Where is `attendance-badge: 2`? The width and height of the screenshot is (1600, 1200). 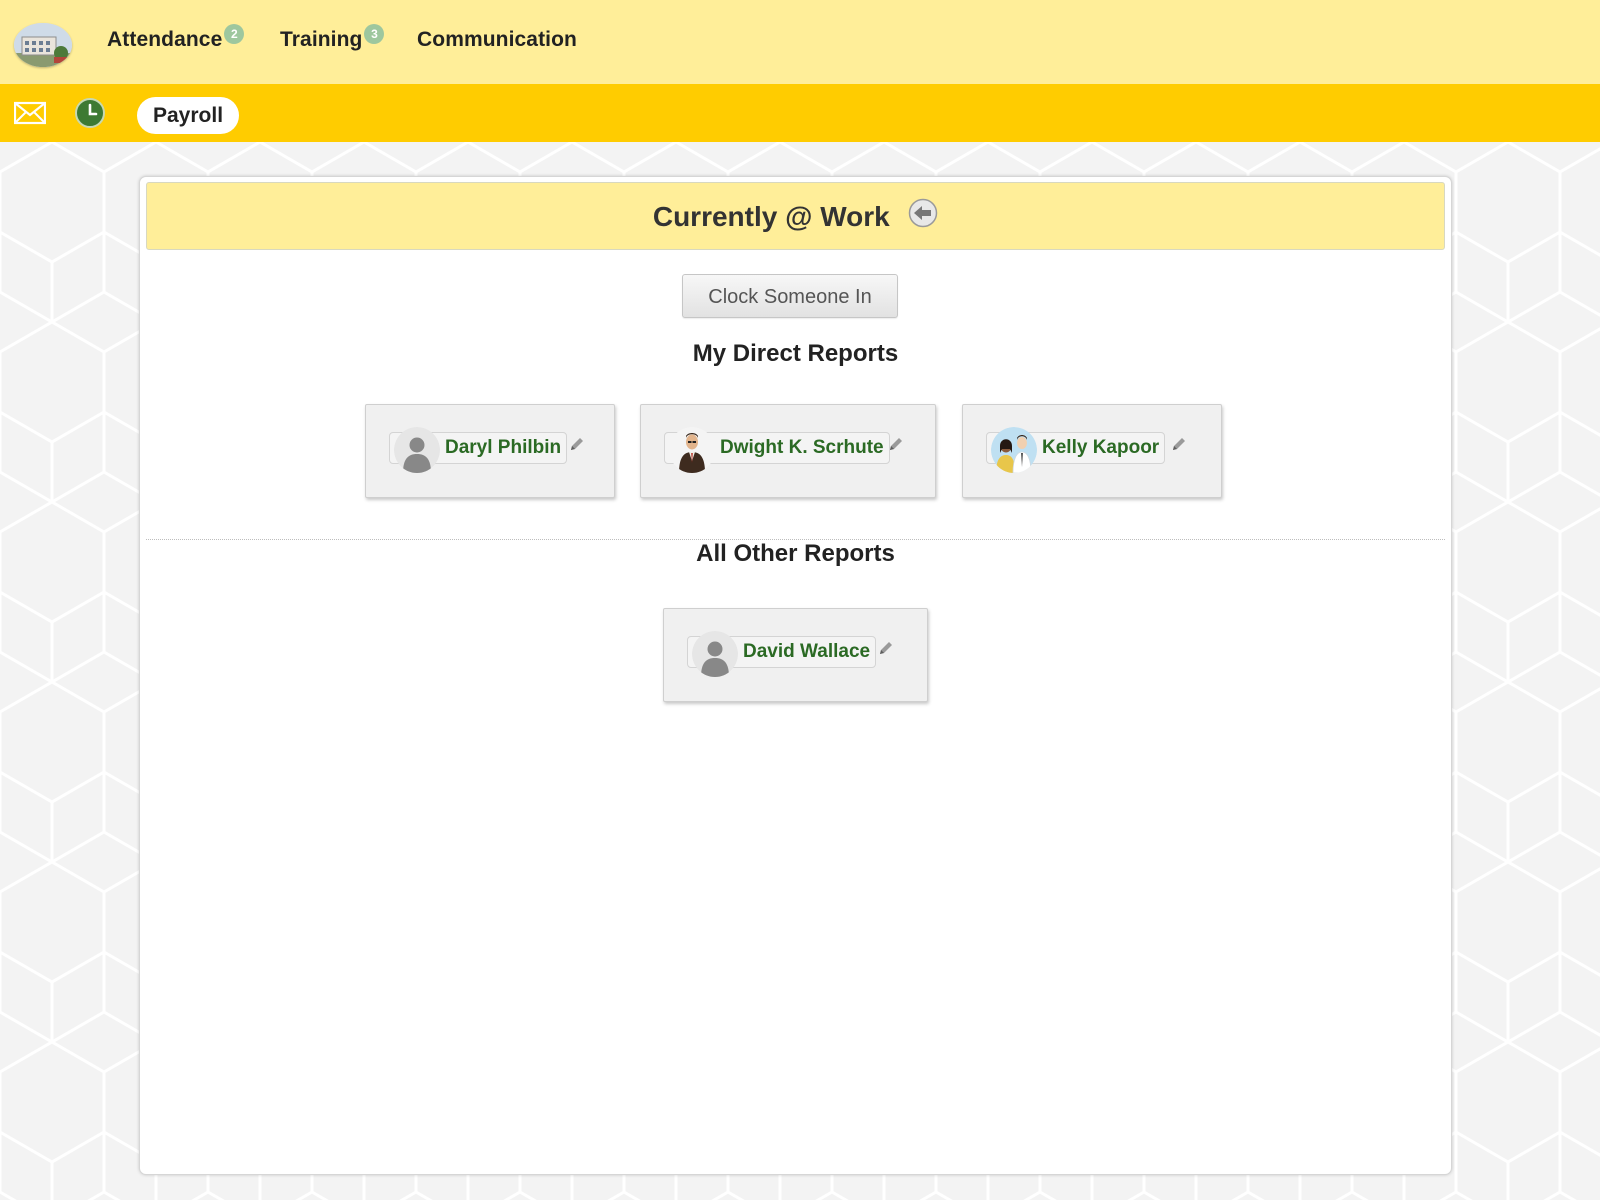 attendance-badge: 2 is located at coordinates (234, 34).